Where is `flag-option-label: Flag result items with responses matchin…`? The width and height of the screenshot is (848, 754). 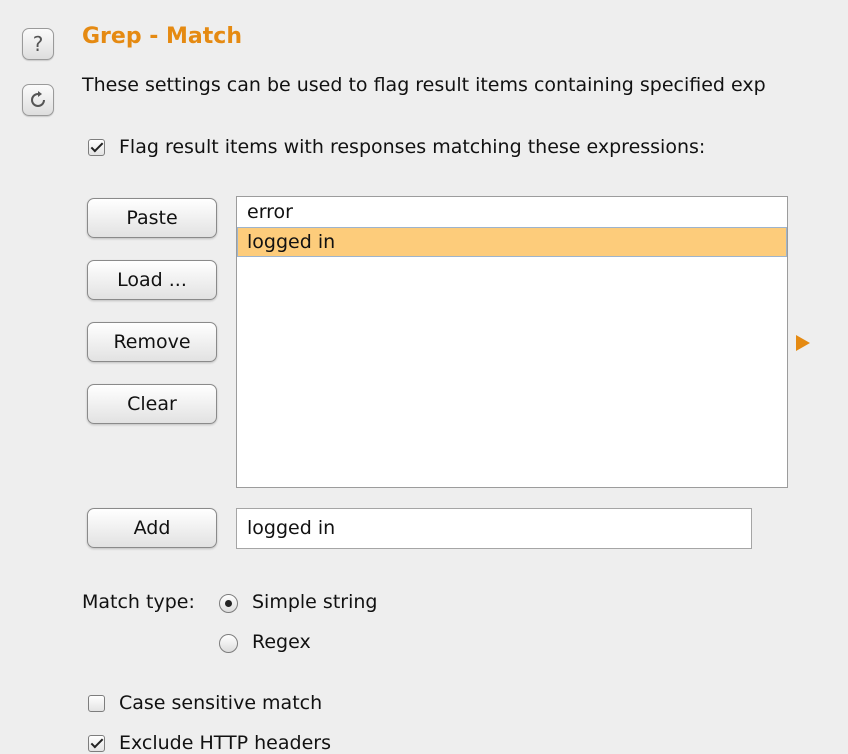
flag-option-label: Flag result items with responses matchin… is located at coordinates (412, 147).